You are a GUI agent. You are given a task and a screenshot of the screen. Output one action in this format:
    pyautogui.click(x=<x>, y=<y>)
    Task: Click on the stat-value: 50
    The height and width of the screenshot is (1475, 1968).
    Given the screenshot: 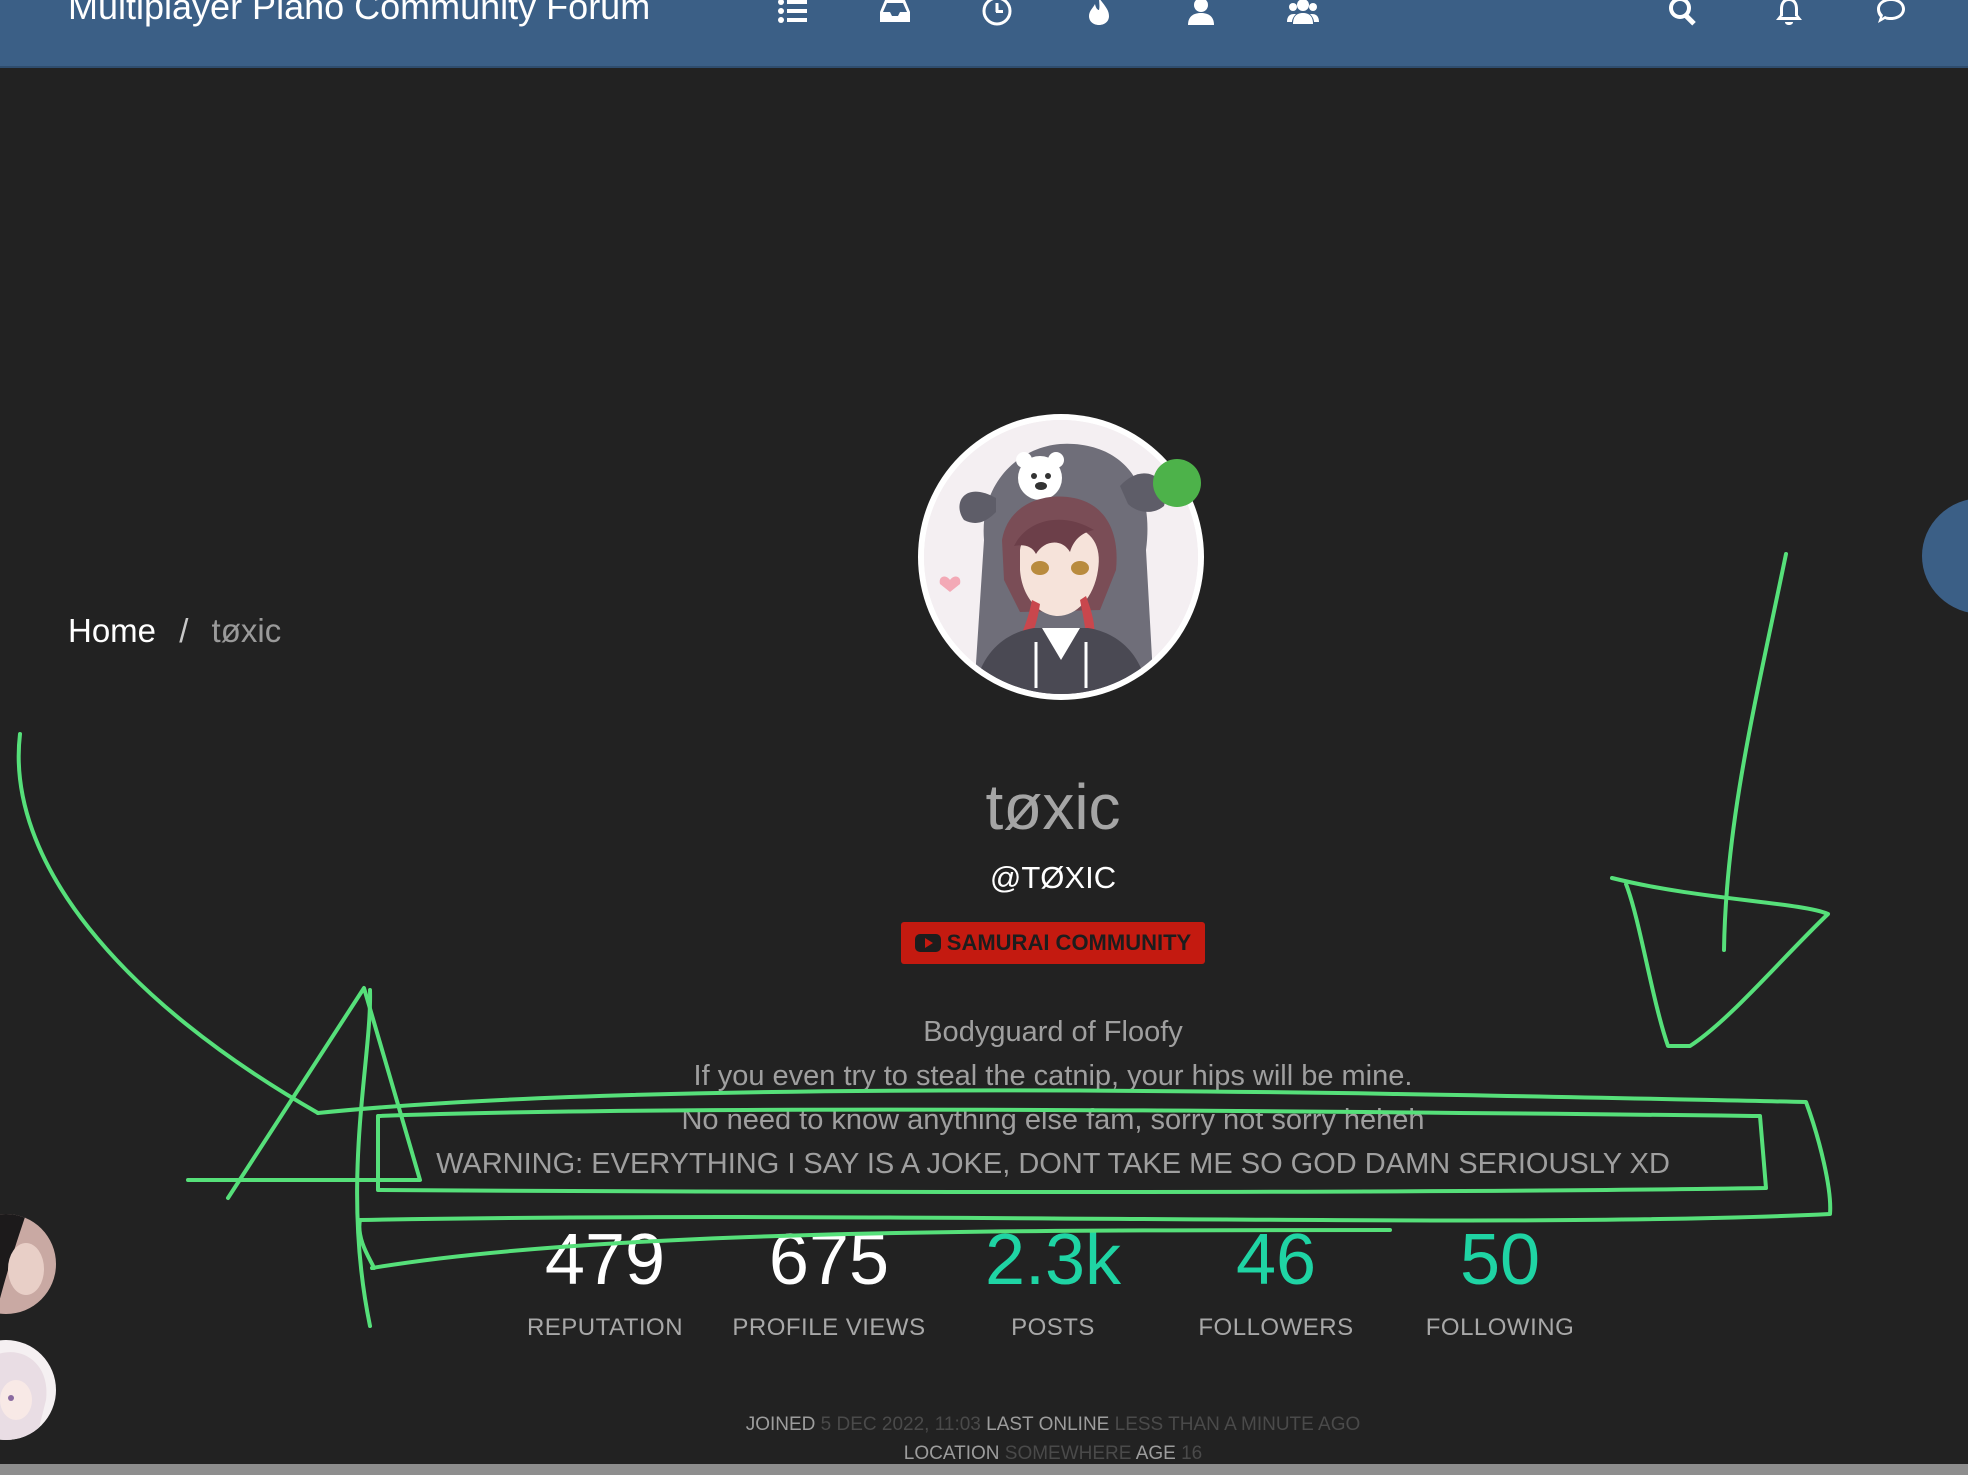 What is the action you would take?
    pyautogui.click(x=1500, y=1260)
    